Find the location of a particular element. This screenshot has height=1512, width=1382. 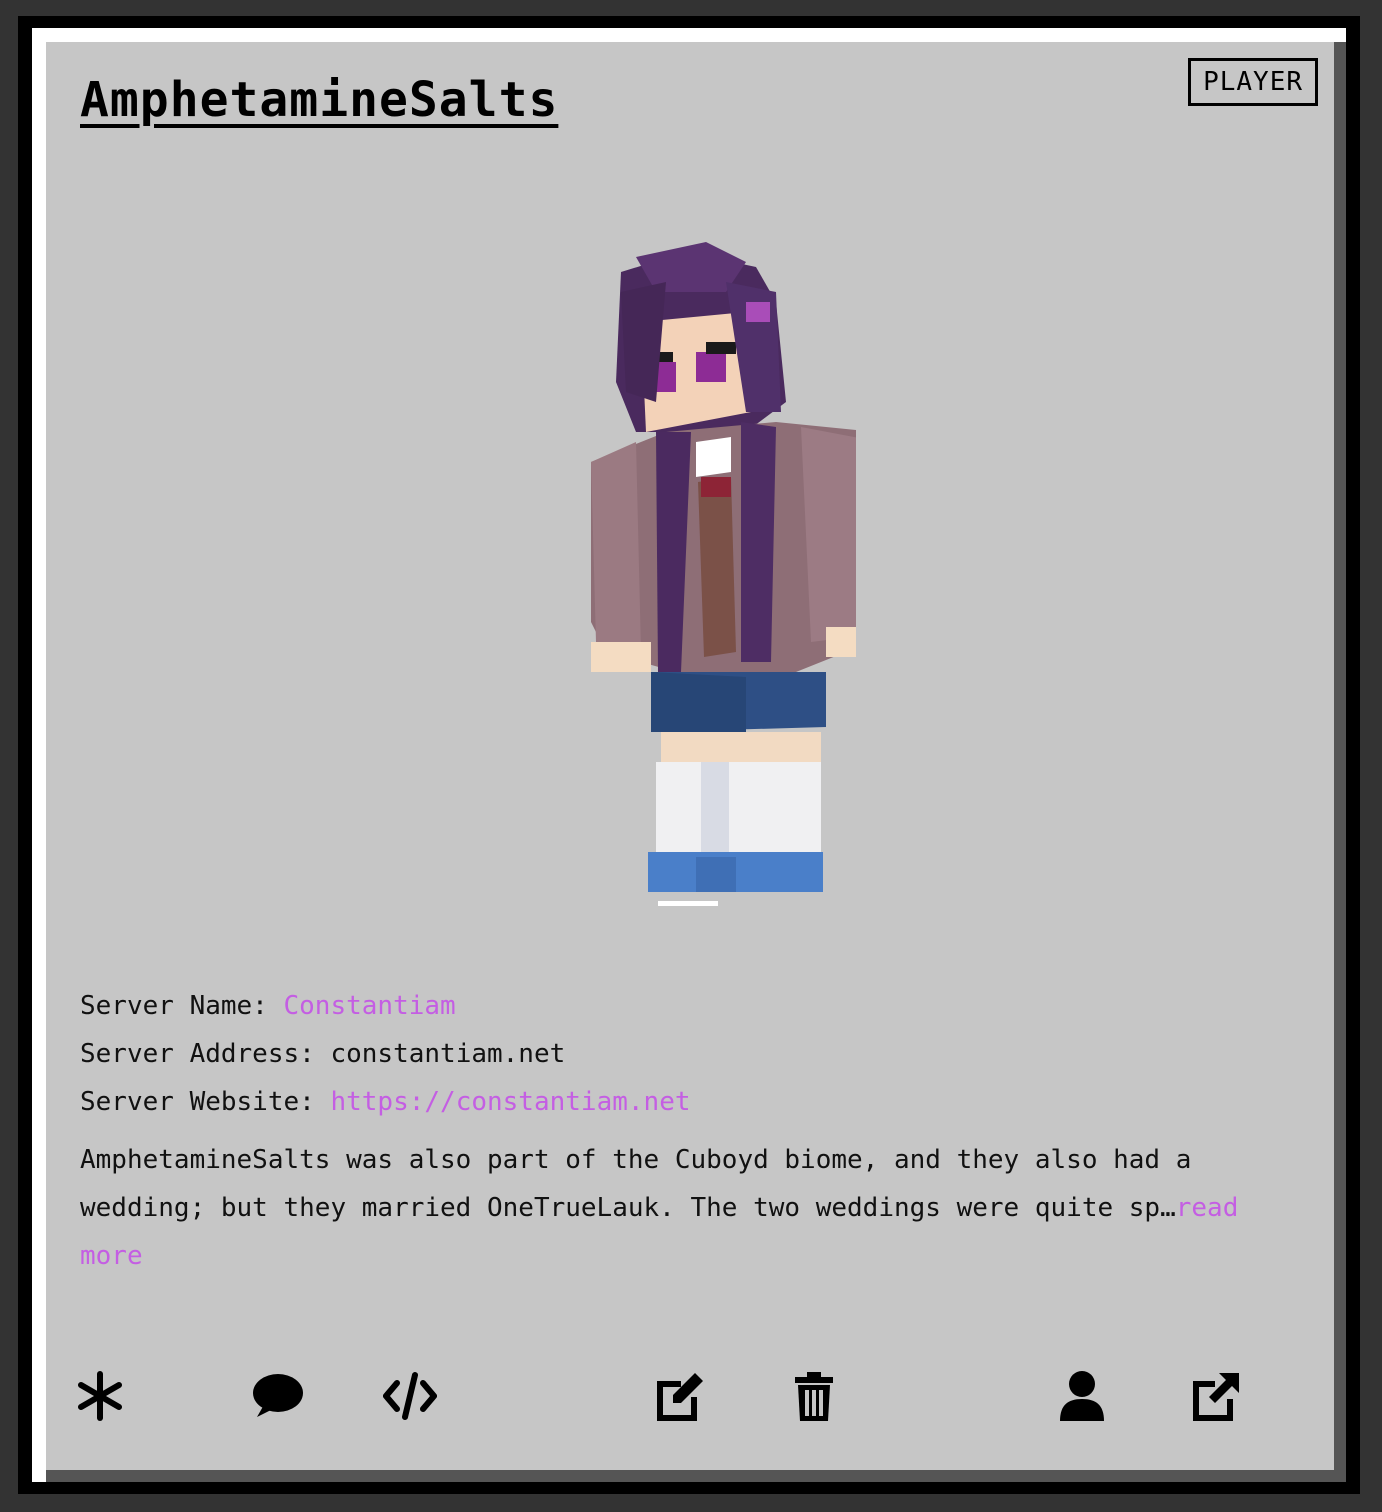

comment-icon is located at coordinates (278, 1396).